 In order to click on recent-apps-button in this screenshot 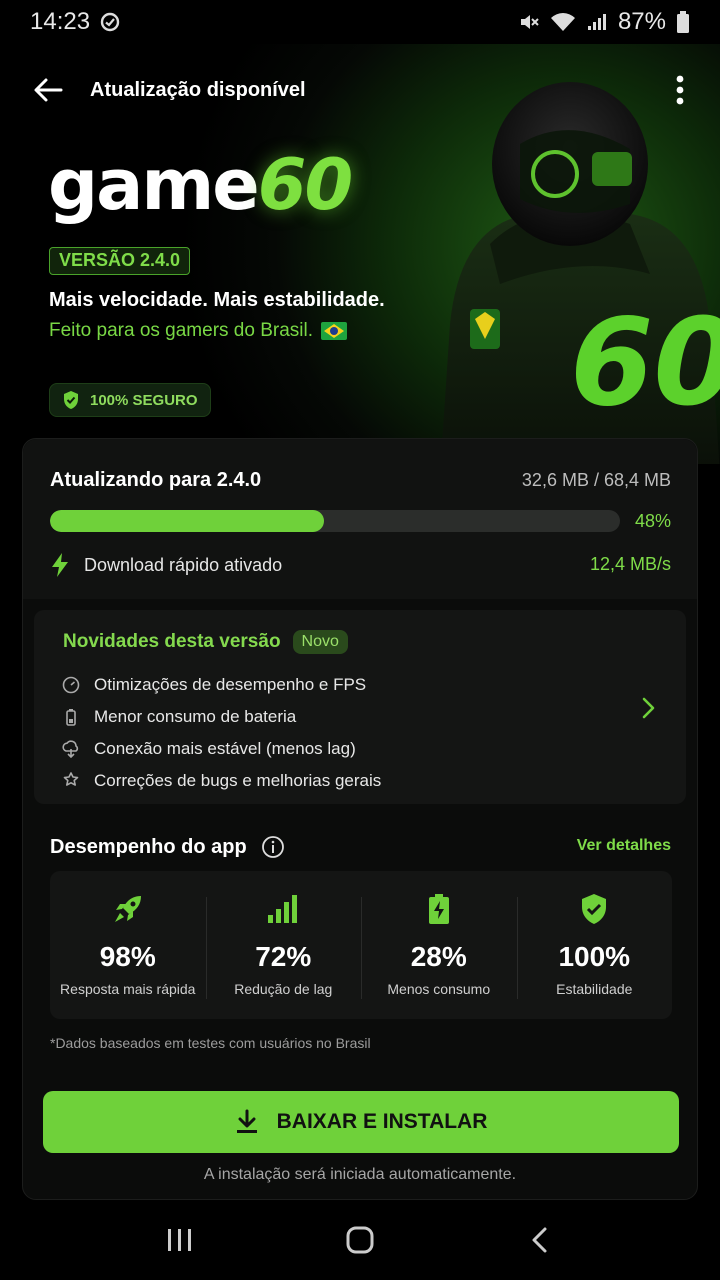, I will do `click(180, 1240)`.